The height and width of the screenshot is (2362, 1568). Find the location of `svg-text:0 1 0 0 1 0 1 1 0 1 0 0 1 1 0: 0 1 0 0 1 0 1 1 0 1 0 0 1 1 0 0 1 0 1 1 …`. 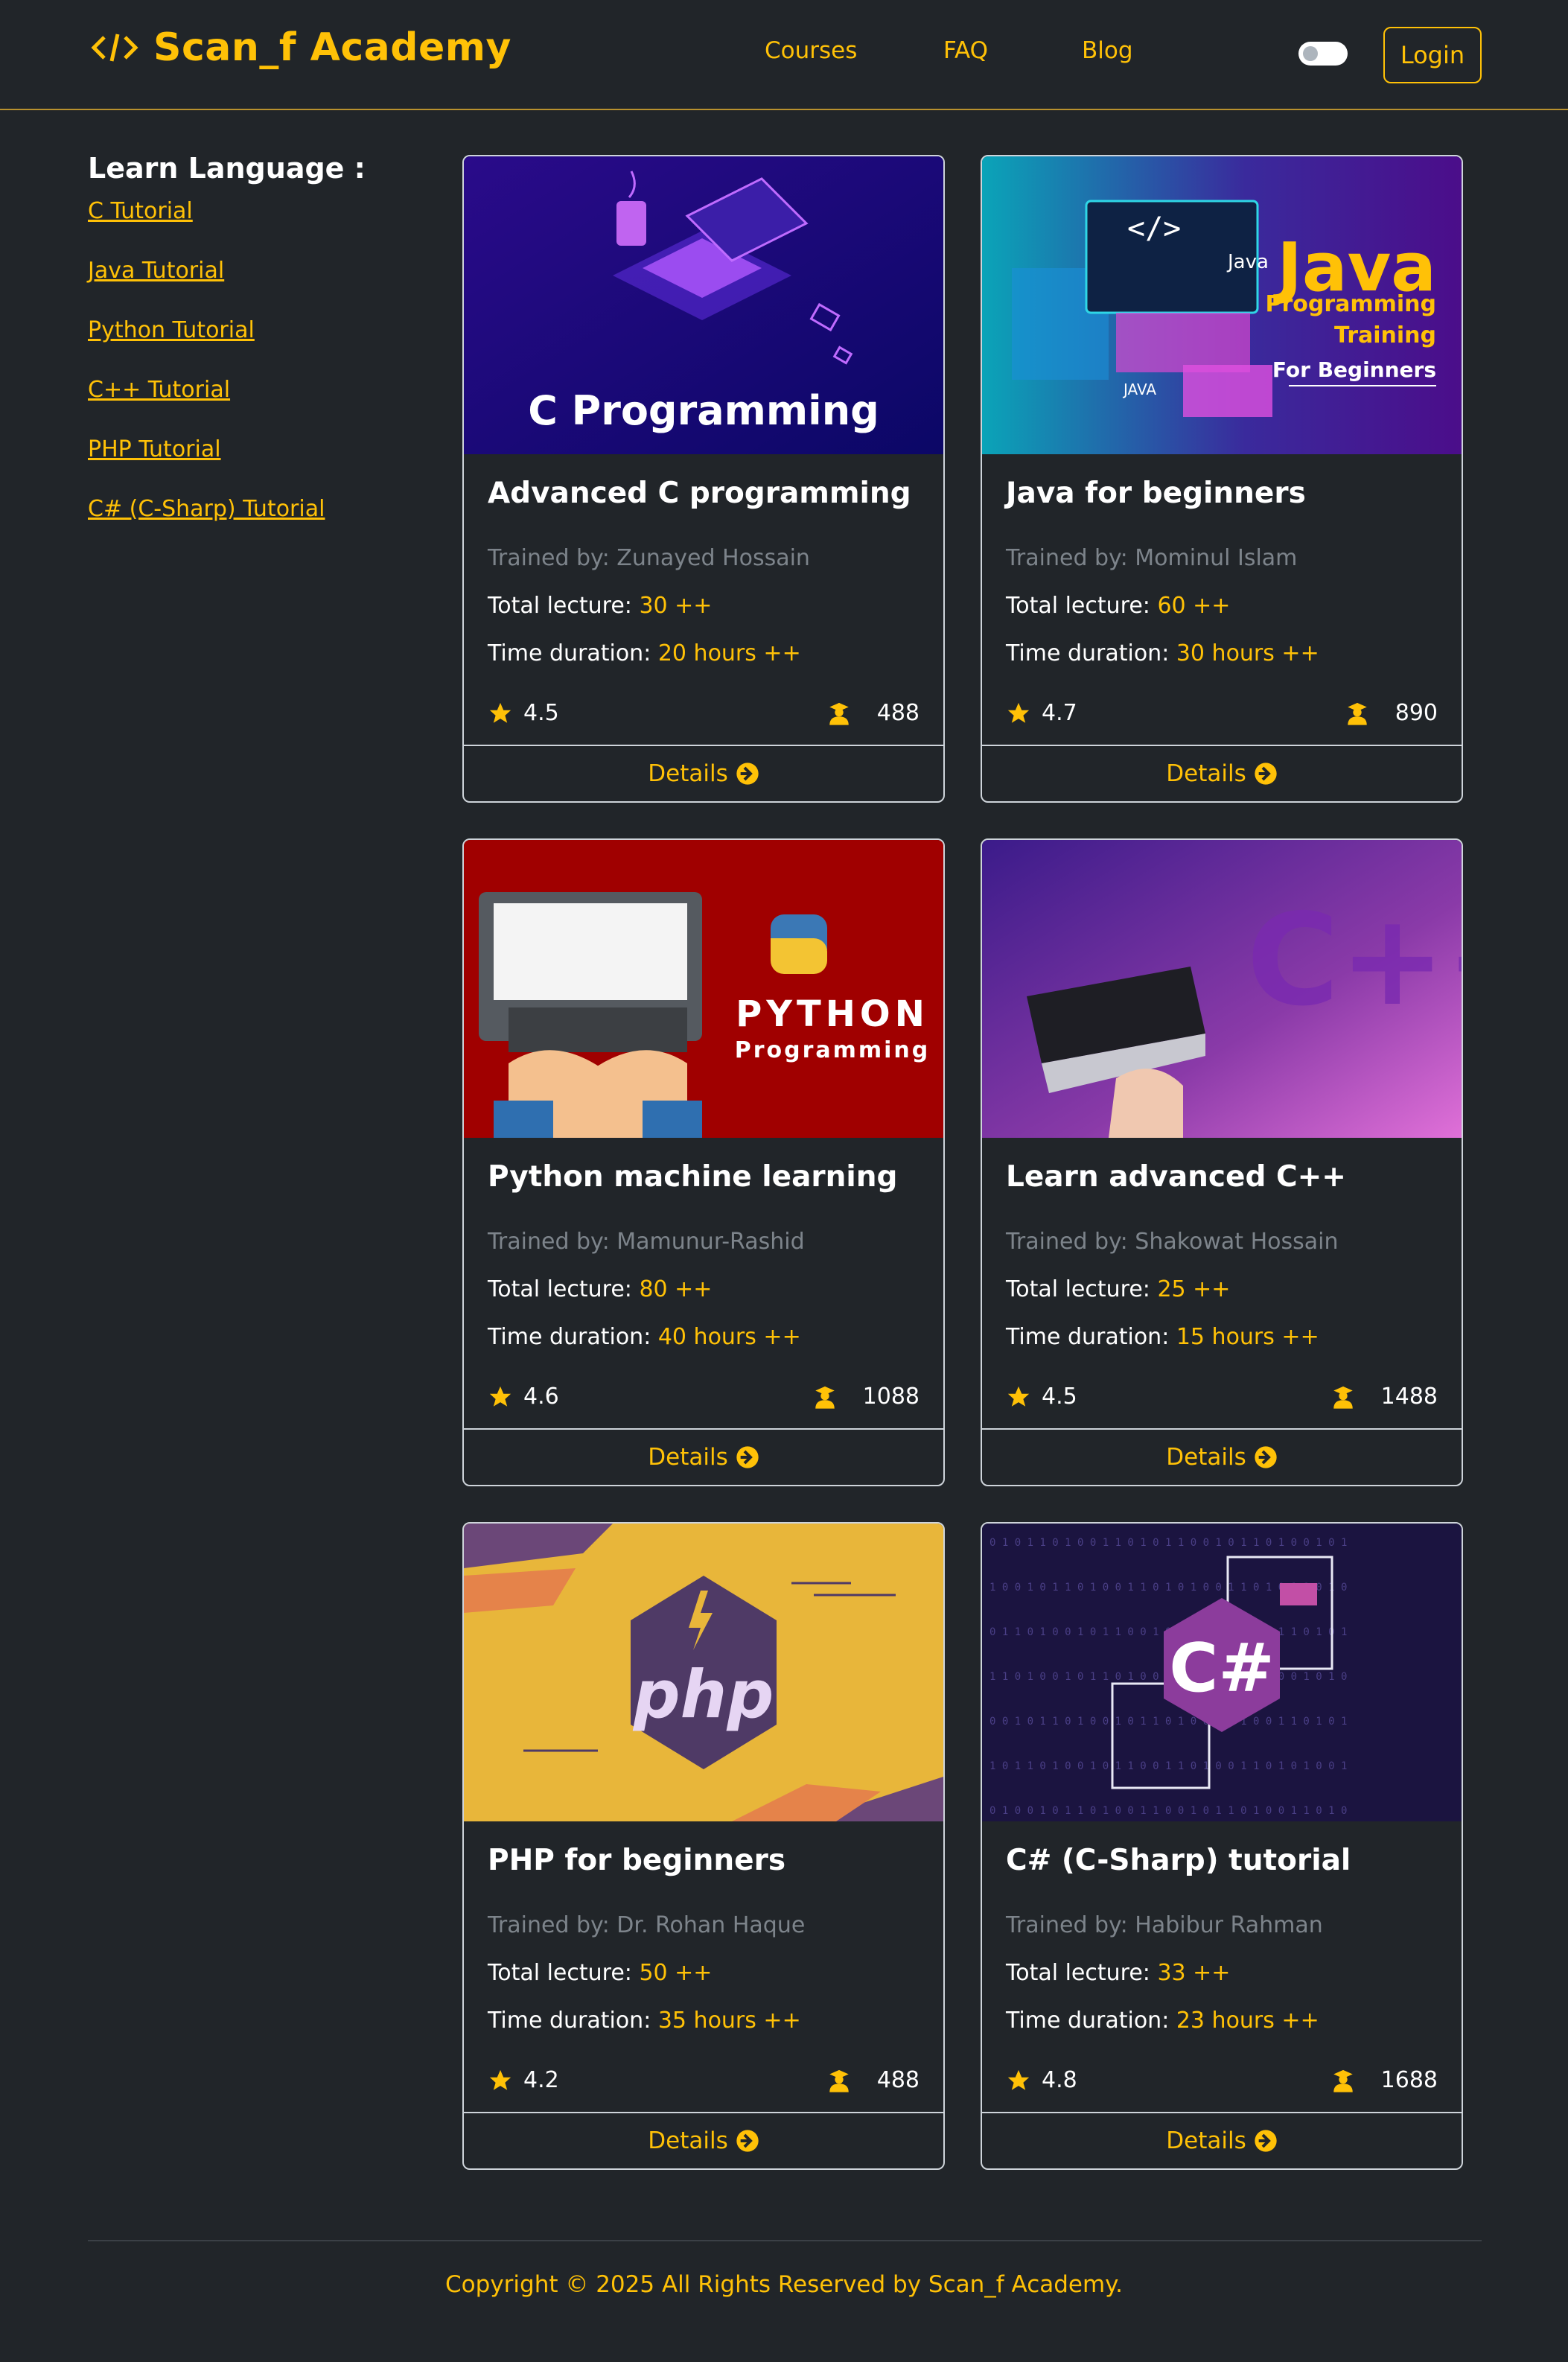

svg-text:0 1 0 0 1 0 1 1 0 1 0 0 1 1 0: 0 1 0 0 1 0 1 1 0 1 0 0 1 1 0 0 1 0 1 1 … is located at coordinates (1168, 1811).